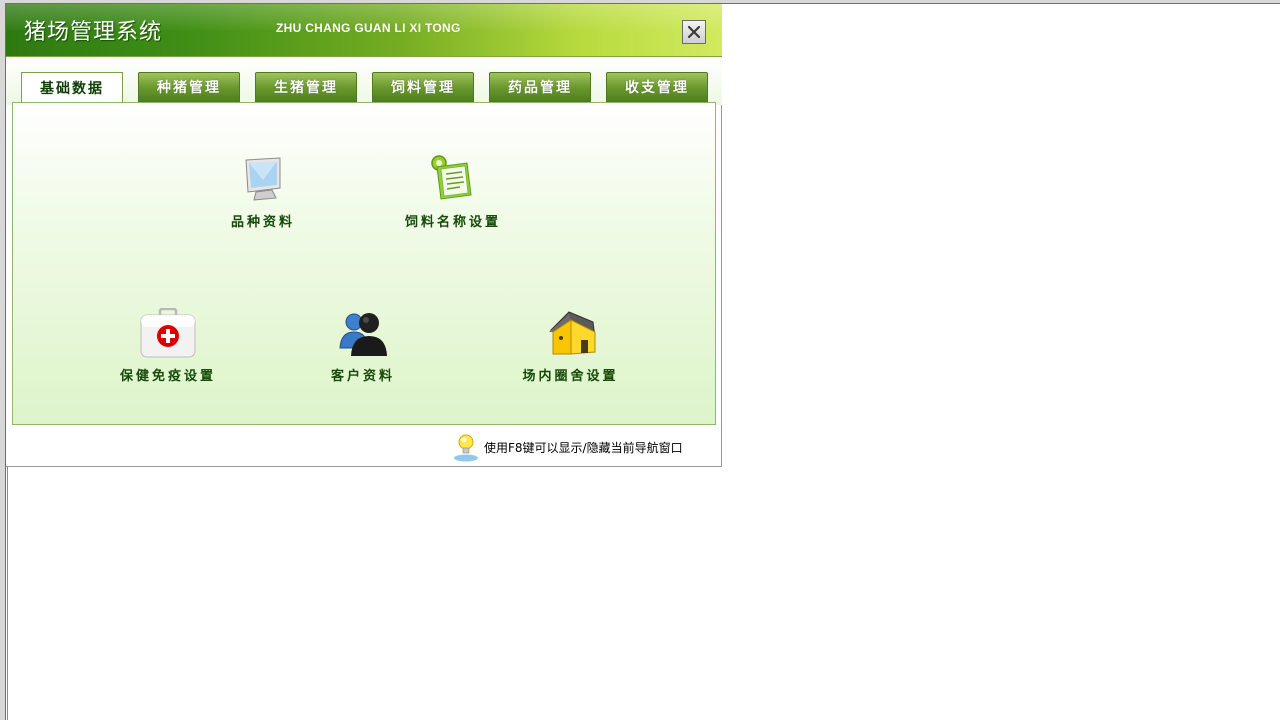 This screenshot has height=720, width=1280. I want to click on tab-live-pig: 生猪管理, so click(306, 87).